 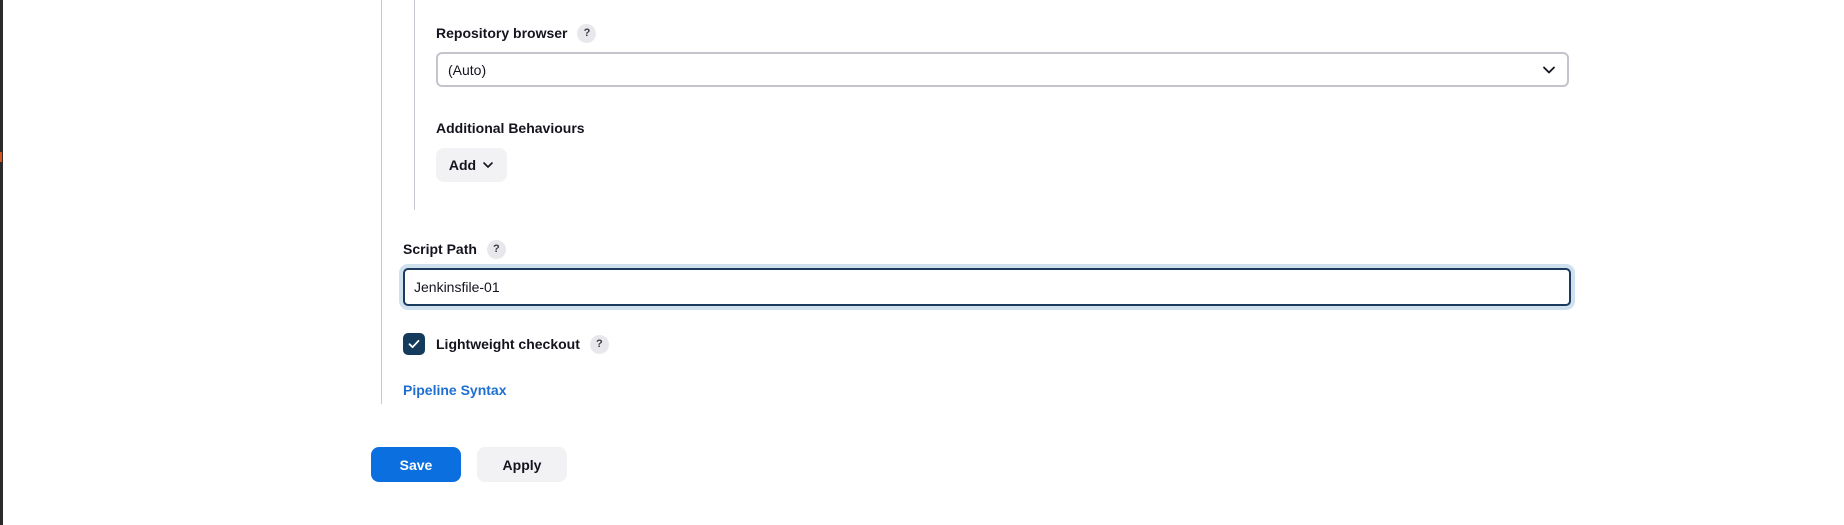 I want to click on window-left-edge, so click(x=1, y=262).